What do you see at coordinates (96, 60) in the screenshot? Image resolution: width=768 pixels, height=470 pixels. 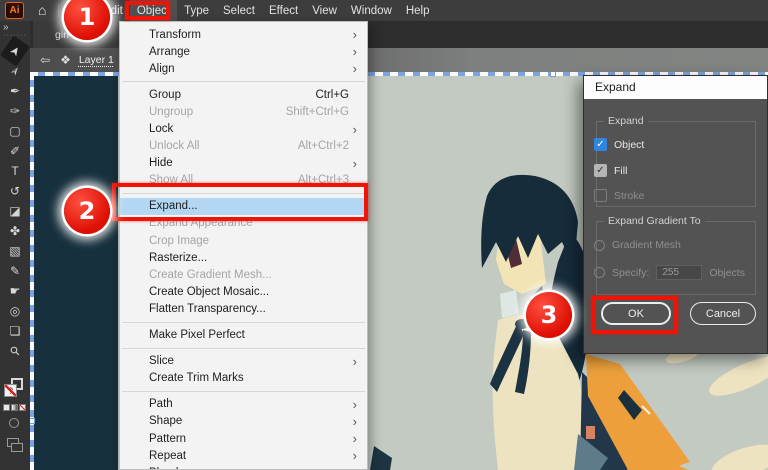 I see `layer-name-label: Layer 1` at bounding box center [96, 60].